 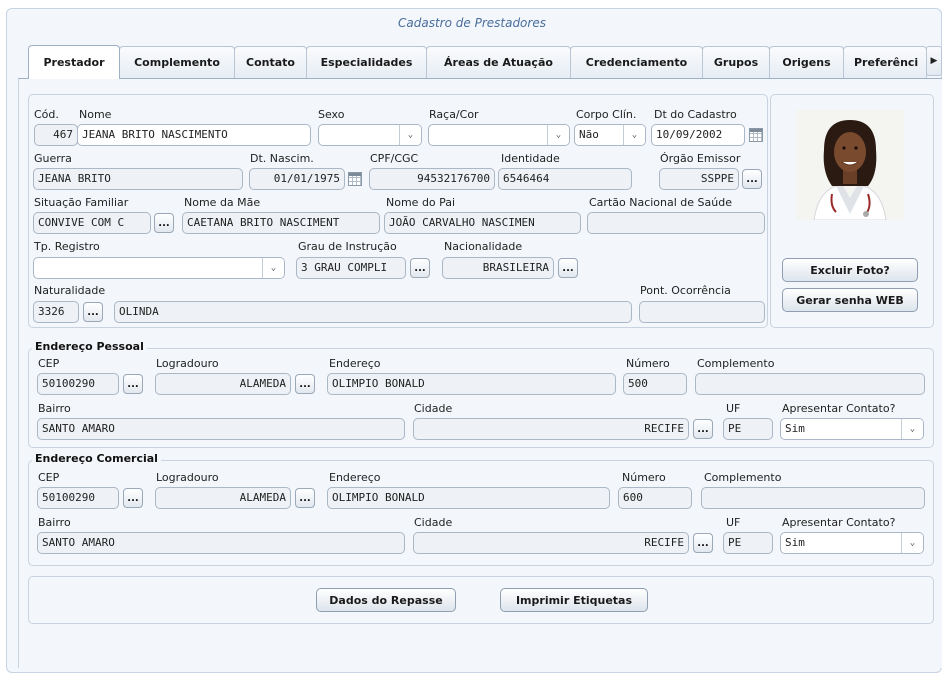 I want to click on corpo-clinico-select: Não ⌄, so click(x=610, y=135).